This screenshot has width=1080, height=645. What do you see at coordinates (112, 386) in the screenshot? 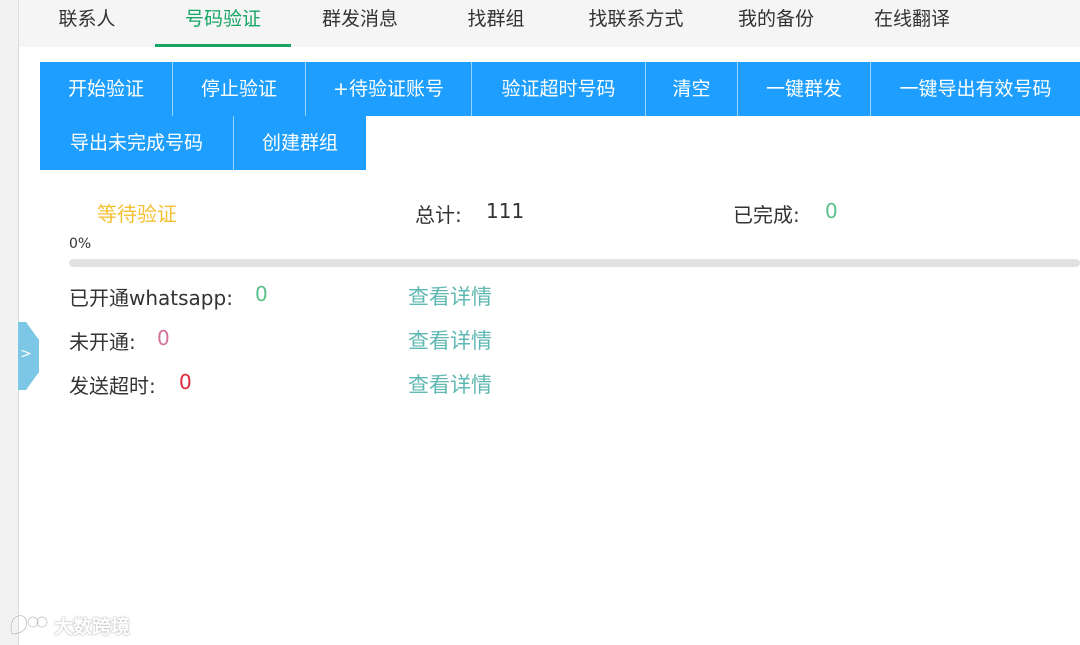
I see `send-timeout-label: 发送超时:` at bounding box center [112, 386].